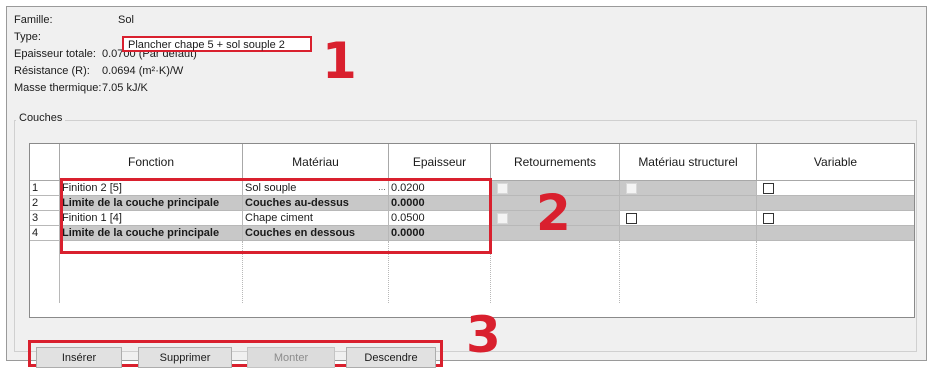 Image resolution: width=935 pixels, height=368 pixels. I want to click on annotation-number-1: 1, so click(339, 61).